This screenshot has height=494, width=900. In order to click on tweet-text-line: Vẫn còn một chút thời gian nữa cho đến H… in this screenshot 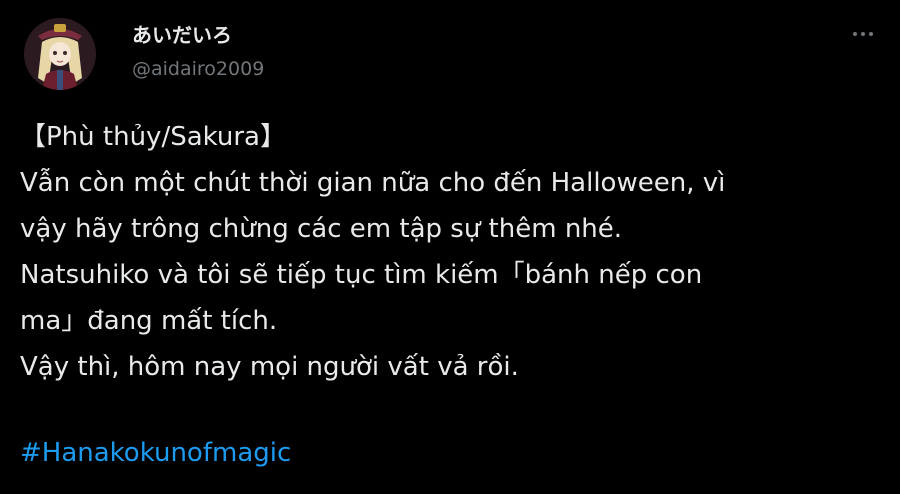, I will do `click(373, 183)`.